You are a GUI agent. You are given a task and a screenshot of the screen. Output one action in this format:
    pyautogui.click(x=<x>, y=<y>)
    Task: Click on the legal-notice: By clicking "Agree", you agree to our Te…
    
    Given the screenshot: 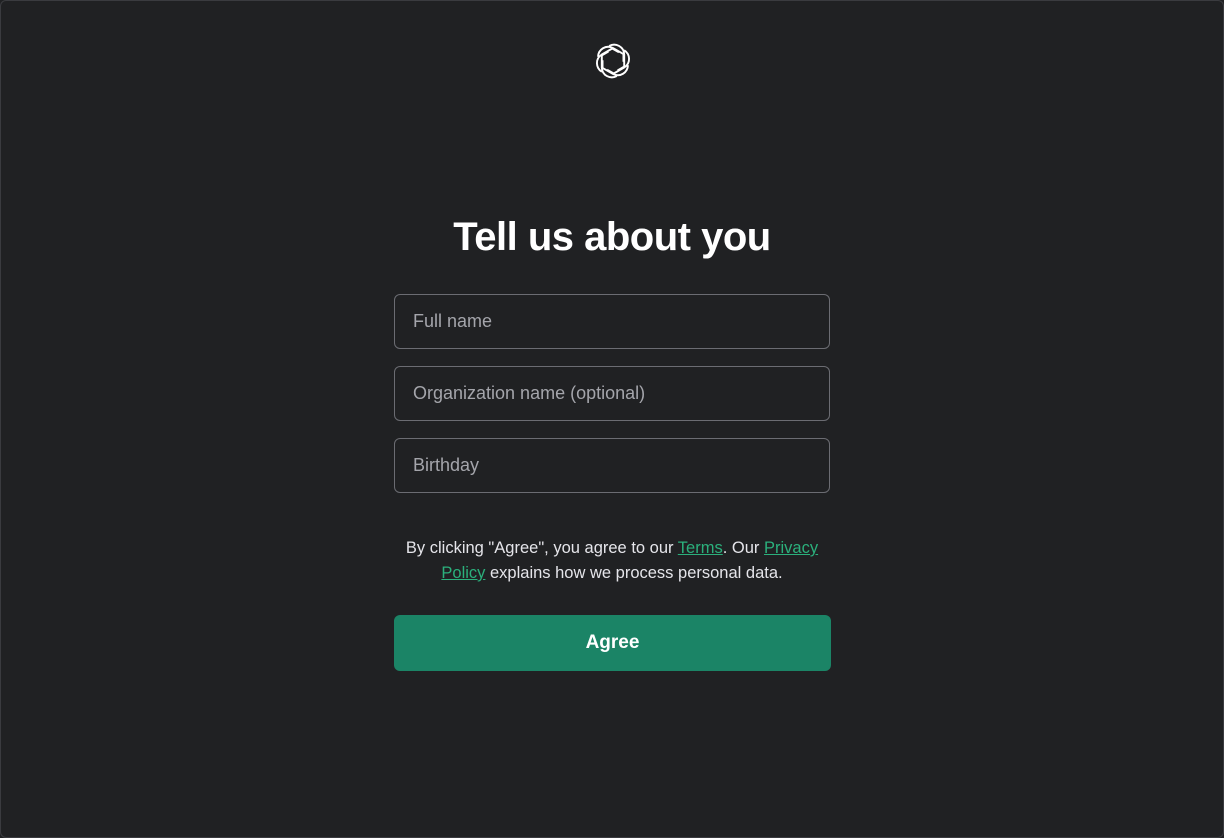 What is the action you would take?
    pyautogui.click(x=612, y=561)
    